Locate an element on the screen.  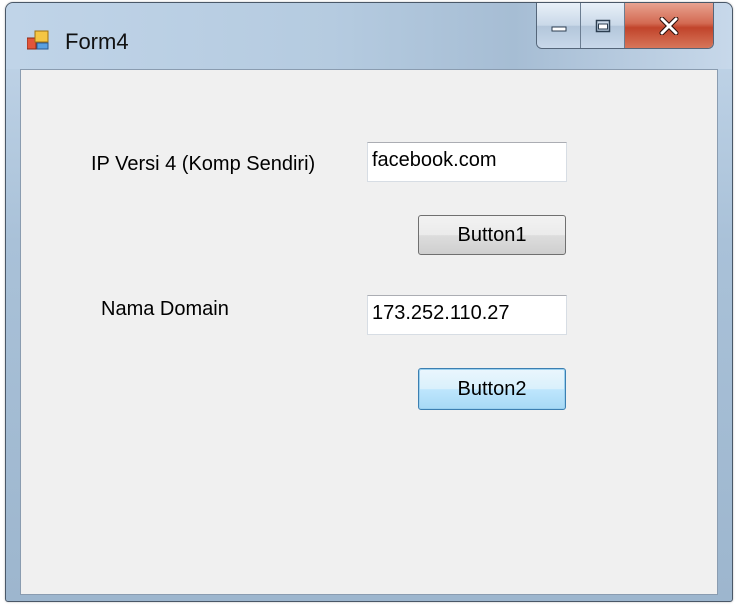
maximize-button is located at coordinates (603, 25).